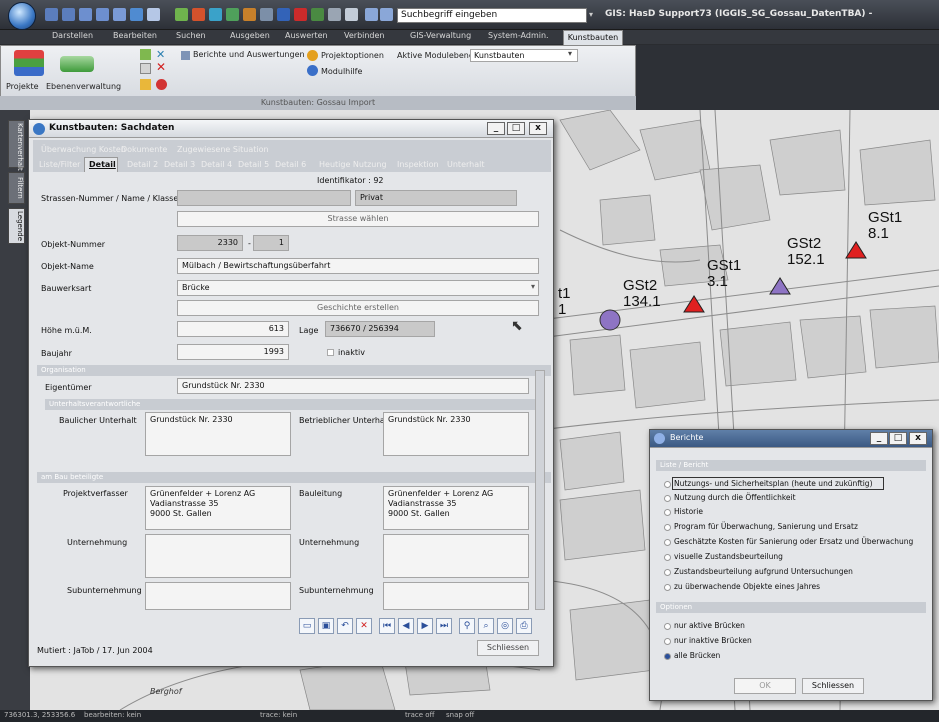  Describe the element at coordinates (330, 352) in the screenshot. I see `inactive-checkbox` at that location.